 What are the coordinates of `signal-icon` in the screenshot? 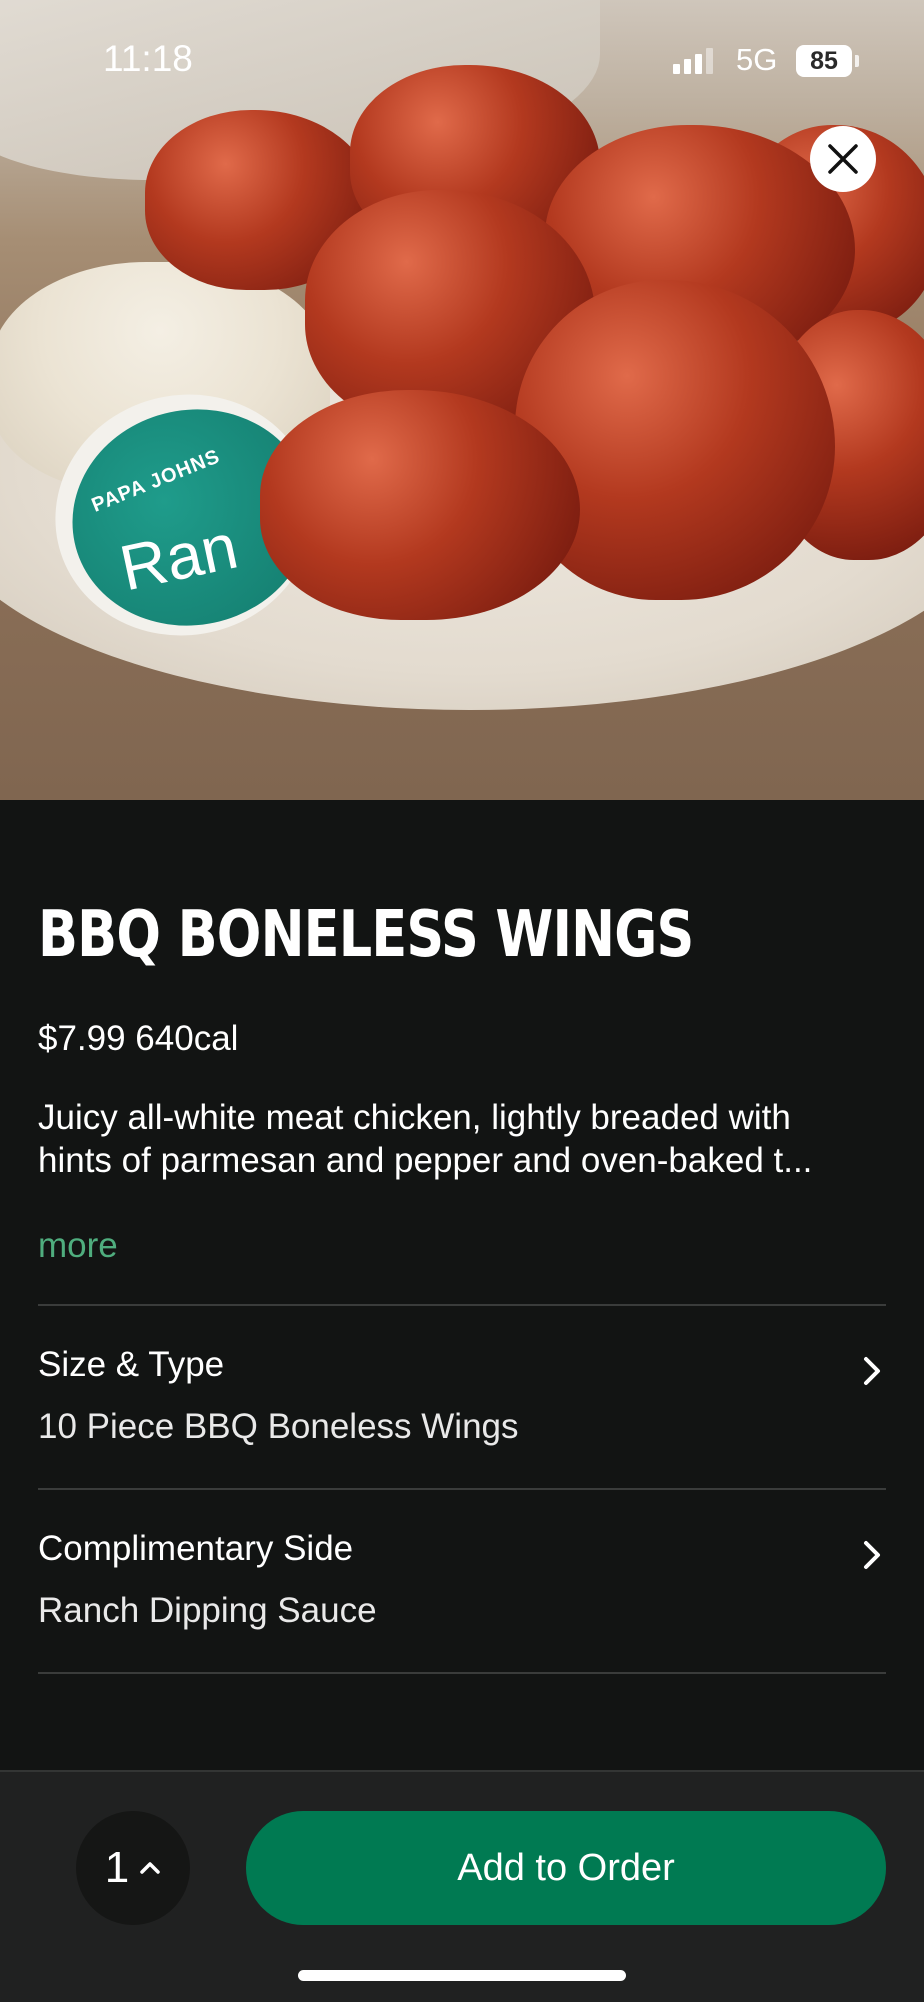 It's located at (693, 61).